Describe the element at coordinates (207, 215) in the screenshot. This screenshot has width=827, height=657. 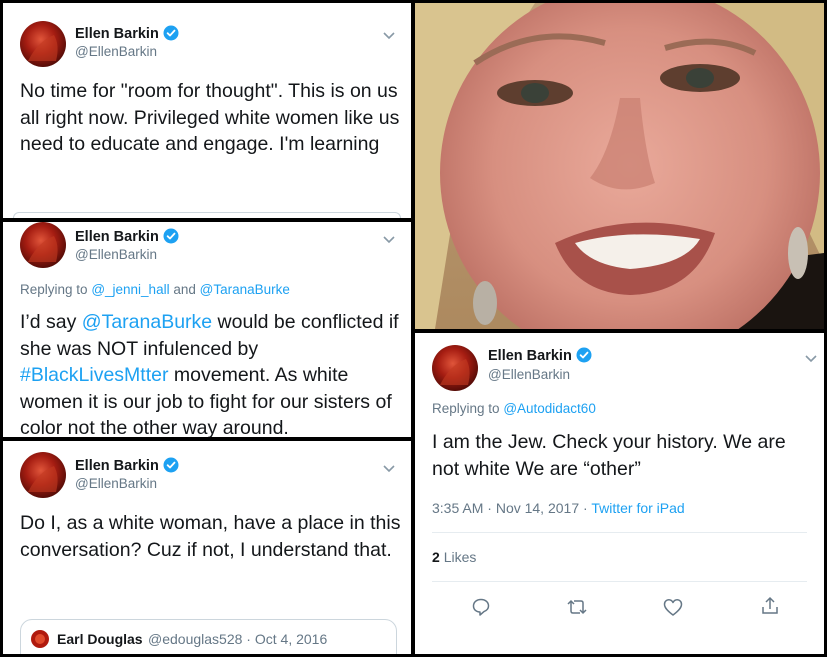
I see `link-card-edge` at that location.